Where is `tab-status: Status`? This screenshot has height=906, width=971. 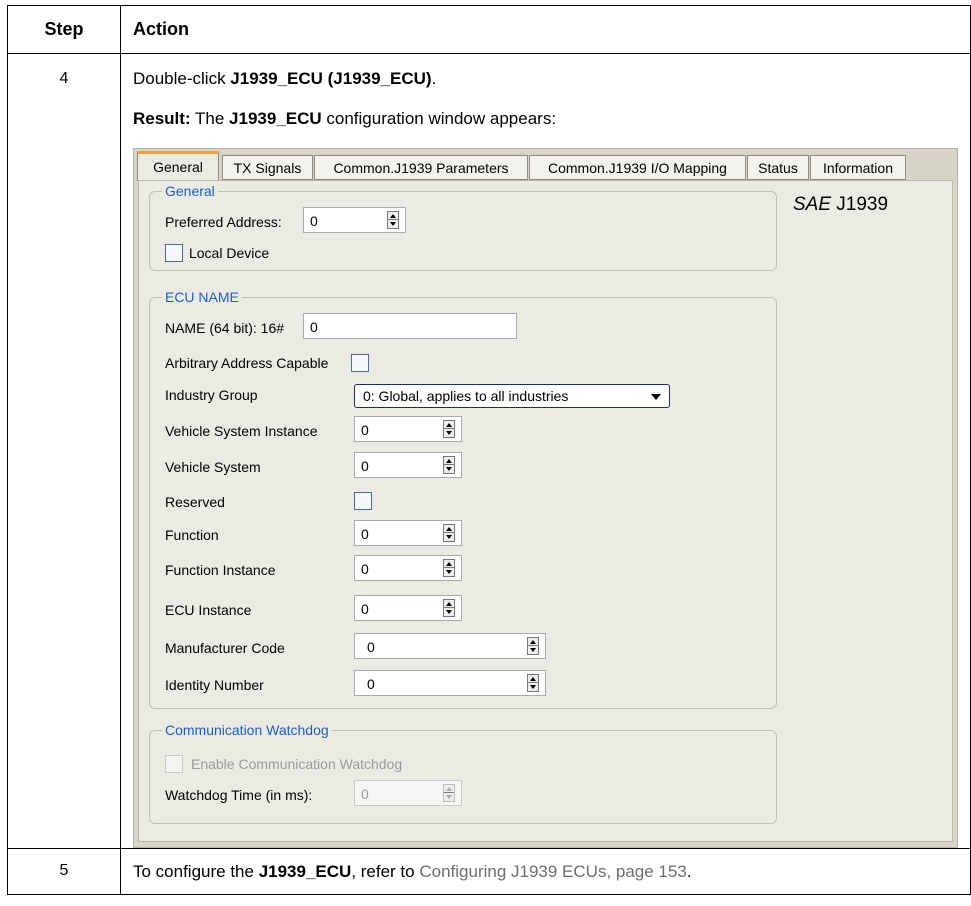
tab-status: Status is located at coordinates (777, 167).